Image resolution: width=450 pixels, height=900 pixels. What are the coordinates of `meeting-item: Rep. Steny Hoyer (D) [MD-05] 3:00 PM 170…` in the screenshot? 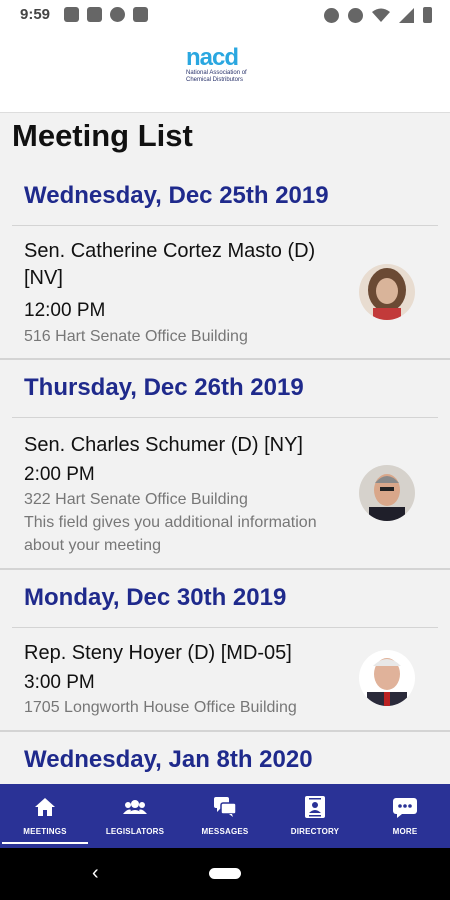 It's located at (225, 680).